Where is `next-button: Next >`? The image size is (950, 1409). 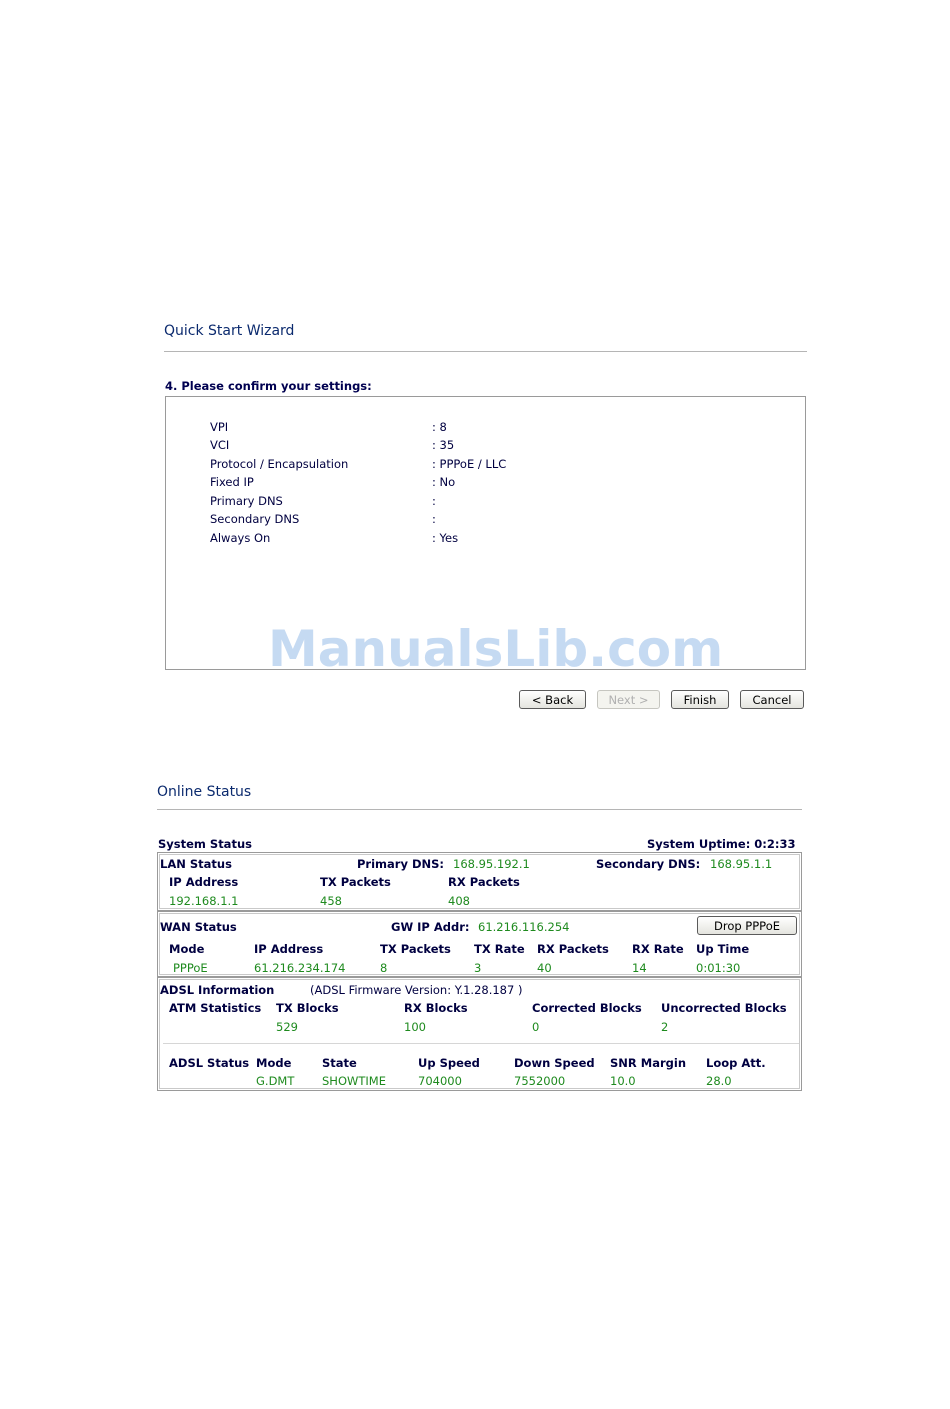 next-button: Next > is located at coordinates (628, 699).